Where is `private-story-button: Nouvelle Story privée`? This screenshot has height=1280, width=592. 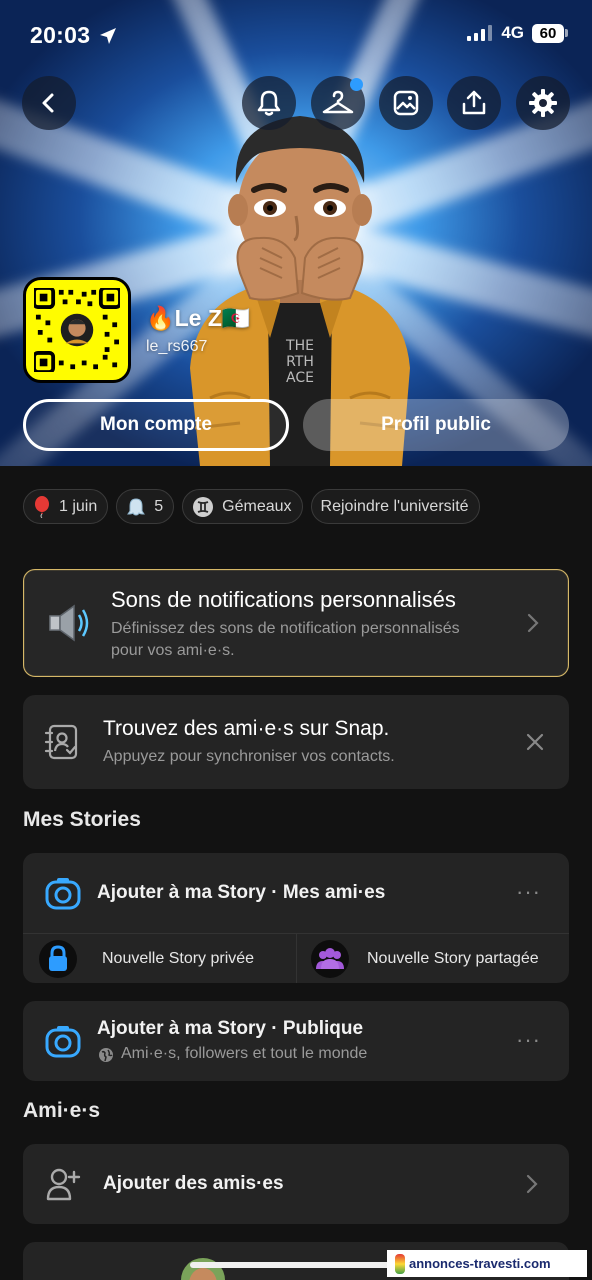 private-story-button: Nouvelle Story privée is located at coordinates (159, 958).